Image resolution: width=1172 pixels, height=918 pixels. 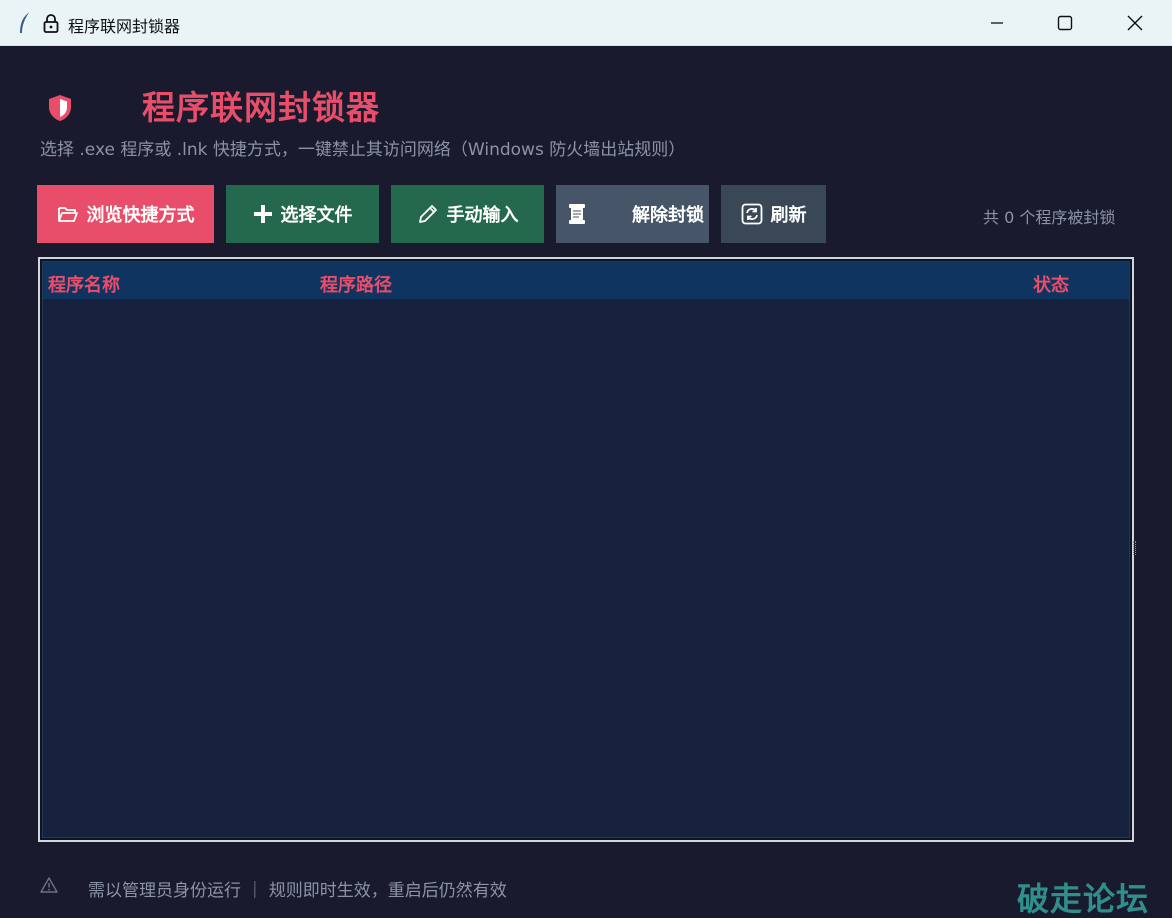 I want to click on browse-shortcut-label: 浏览快捷方式, so click(x=140, y=215).